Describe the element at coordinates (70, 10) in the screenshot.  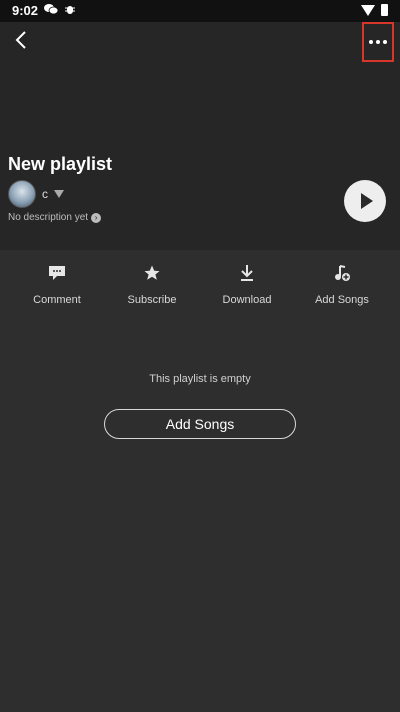
I see `bug-icon` at that location.